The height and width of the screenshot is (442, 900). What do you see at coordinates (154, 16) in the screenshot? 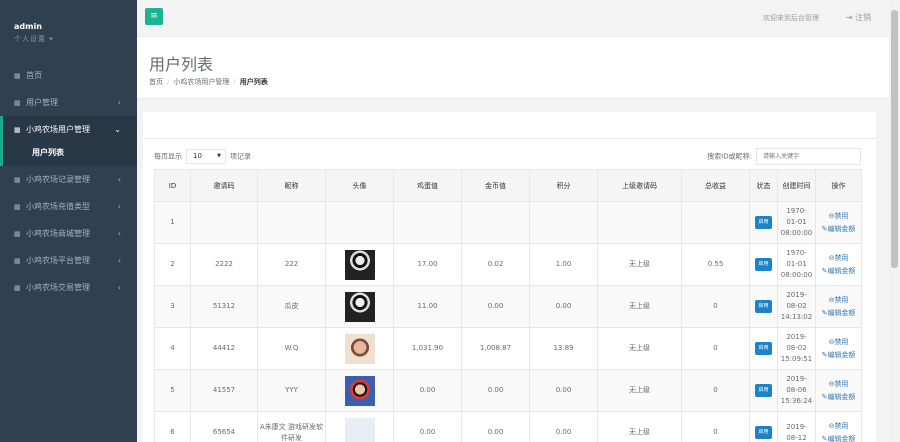
I see `menu-toggle-button: ≡` at bounding box center [154, 16].